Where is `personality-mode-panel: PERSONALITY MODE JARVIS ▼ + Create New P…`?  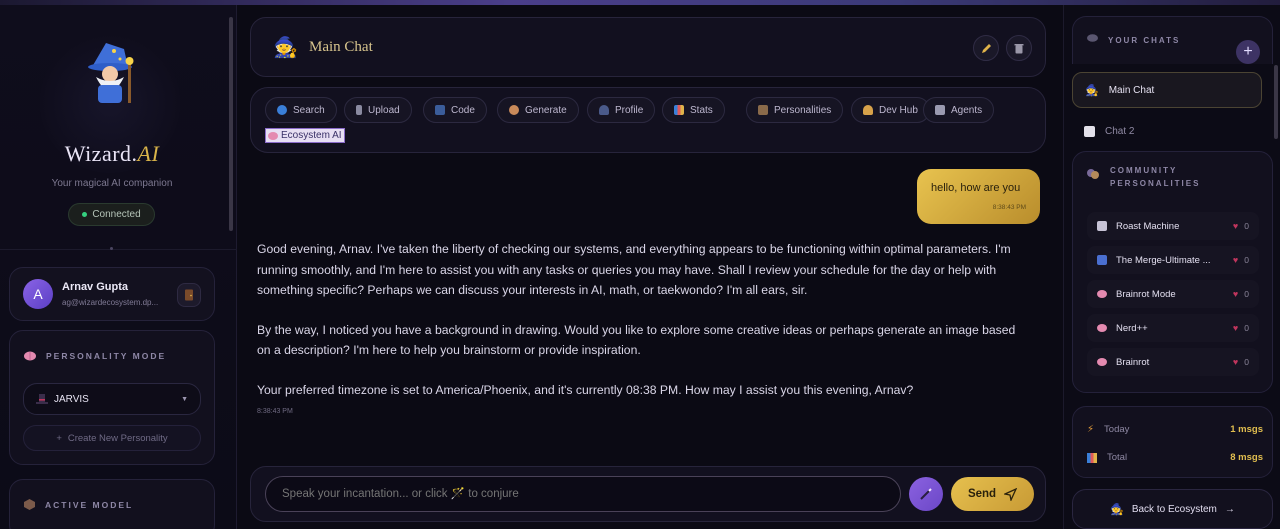
personality-mode-panel: PERSONALITY MODE JARVIS ▼ + Create New P… is located at coordinates (112, 397).